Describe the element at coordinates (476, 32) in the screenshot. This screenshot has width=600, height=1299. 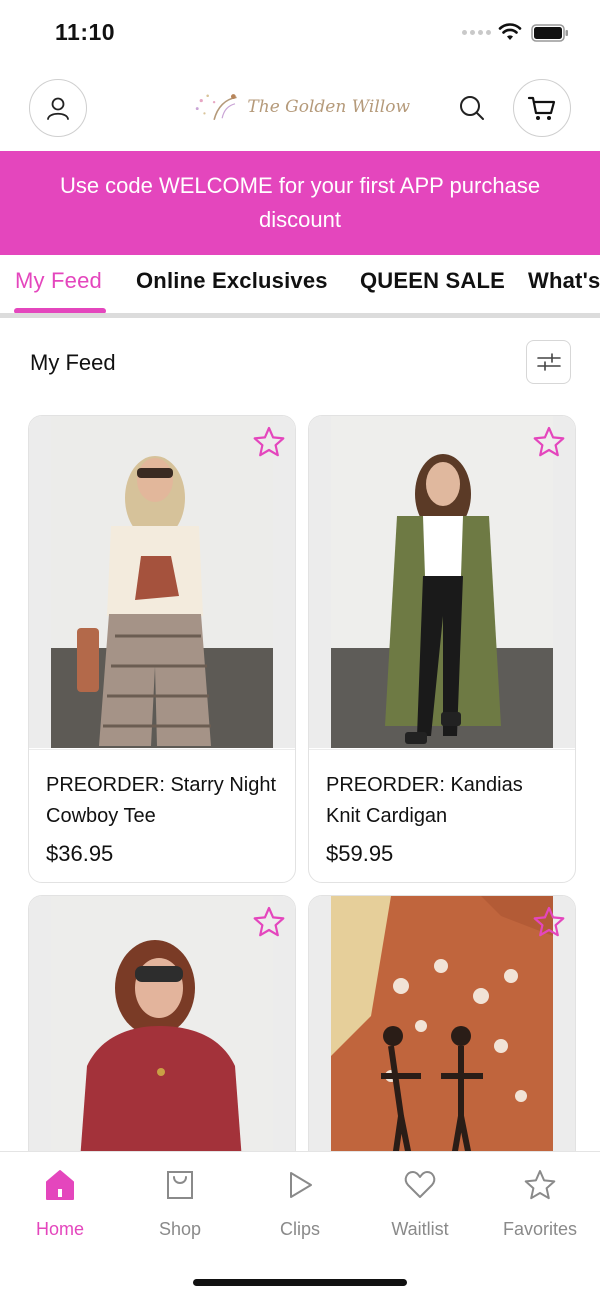
I see `signal-icon` at that location.